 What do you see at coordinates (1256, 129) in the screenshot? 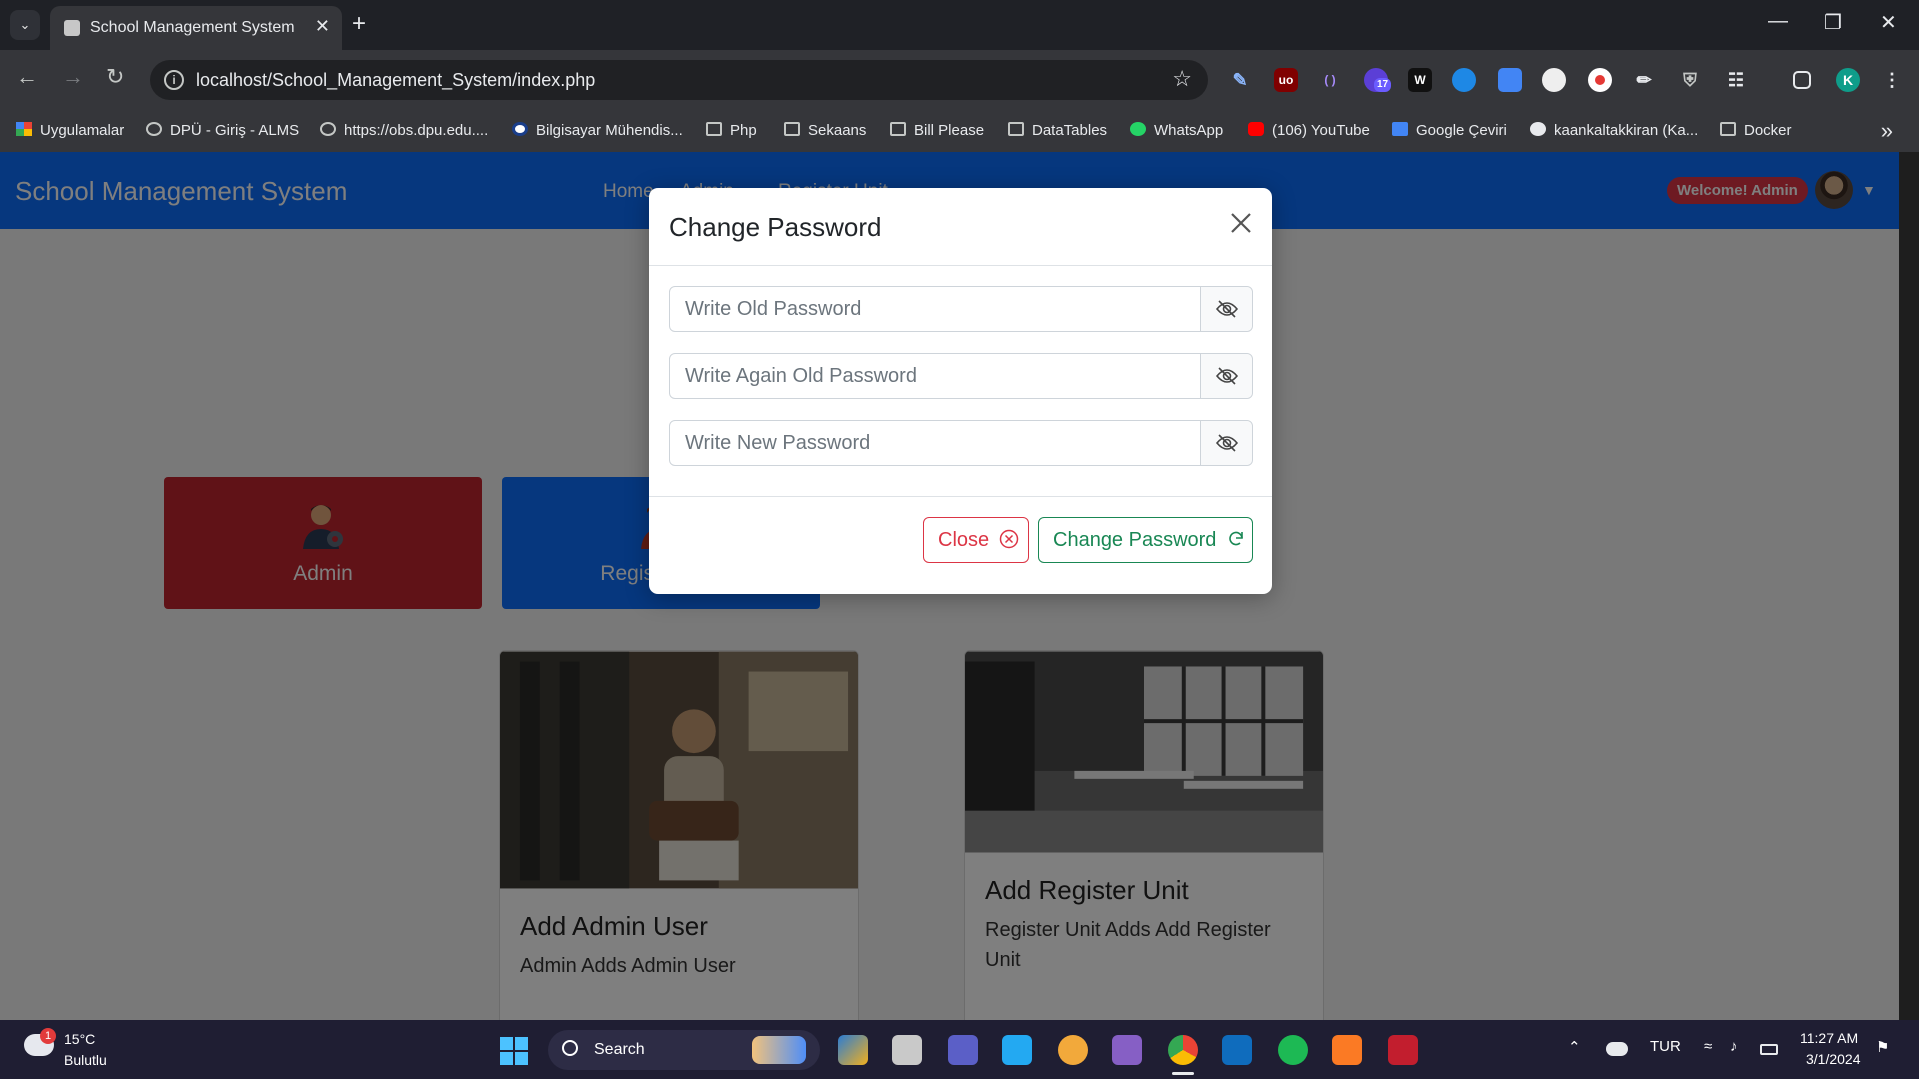
I see `youtube-icon` at bounding box center [1256, 129].